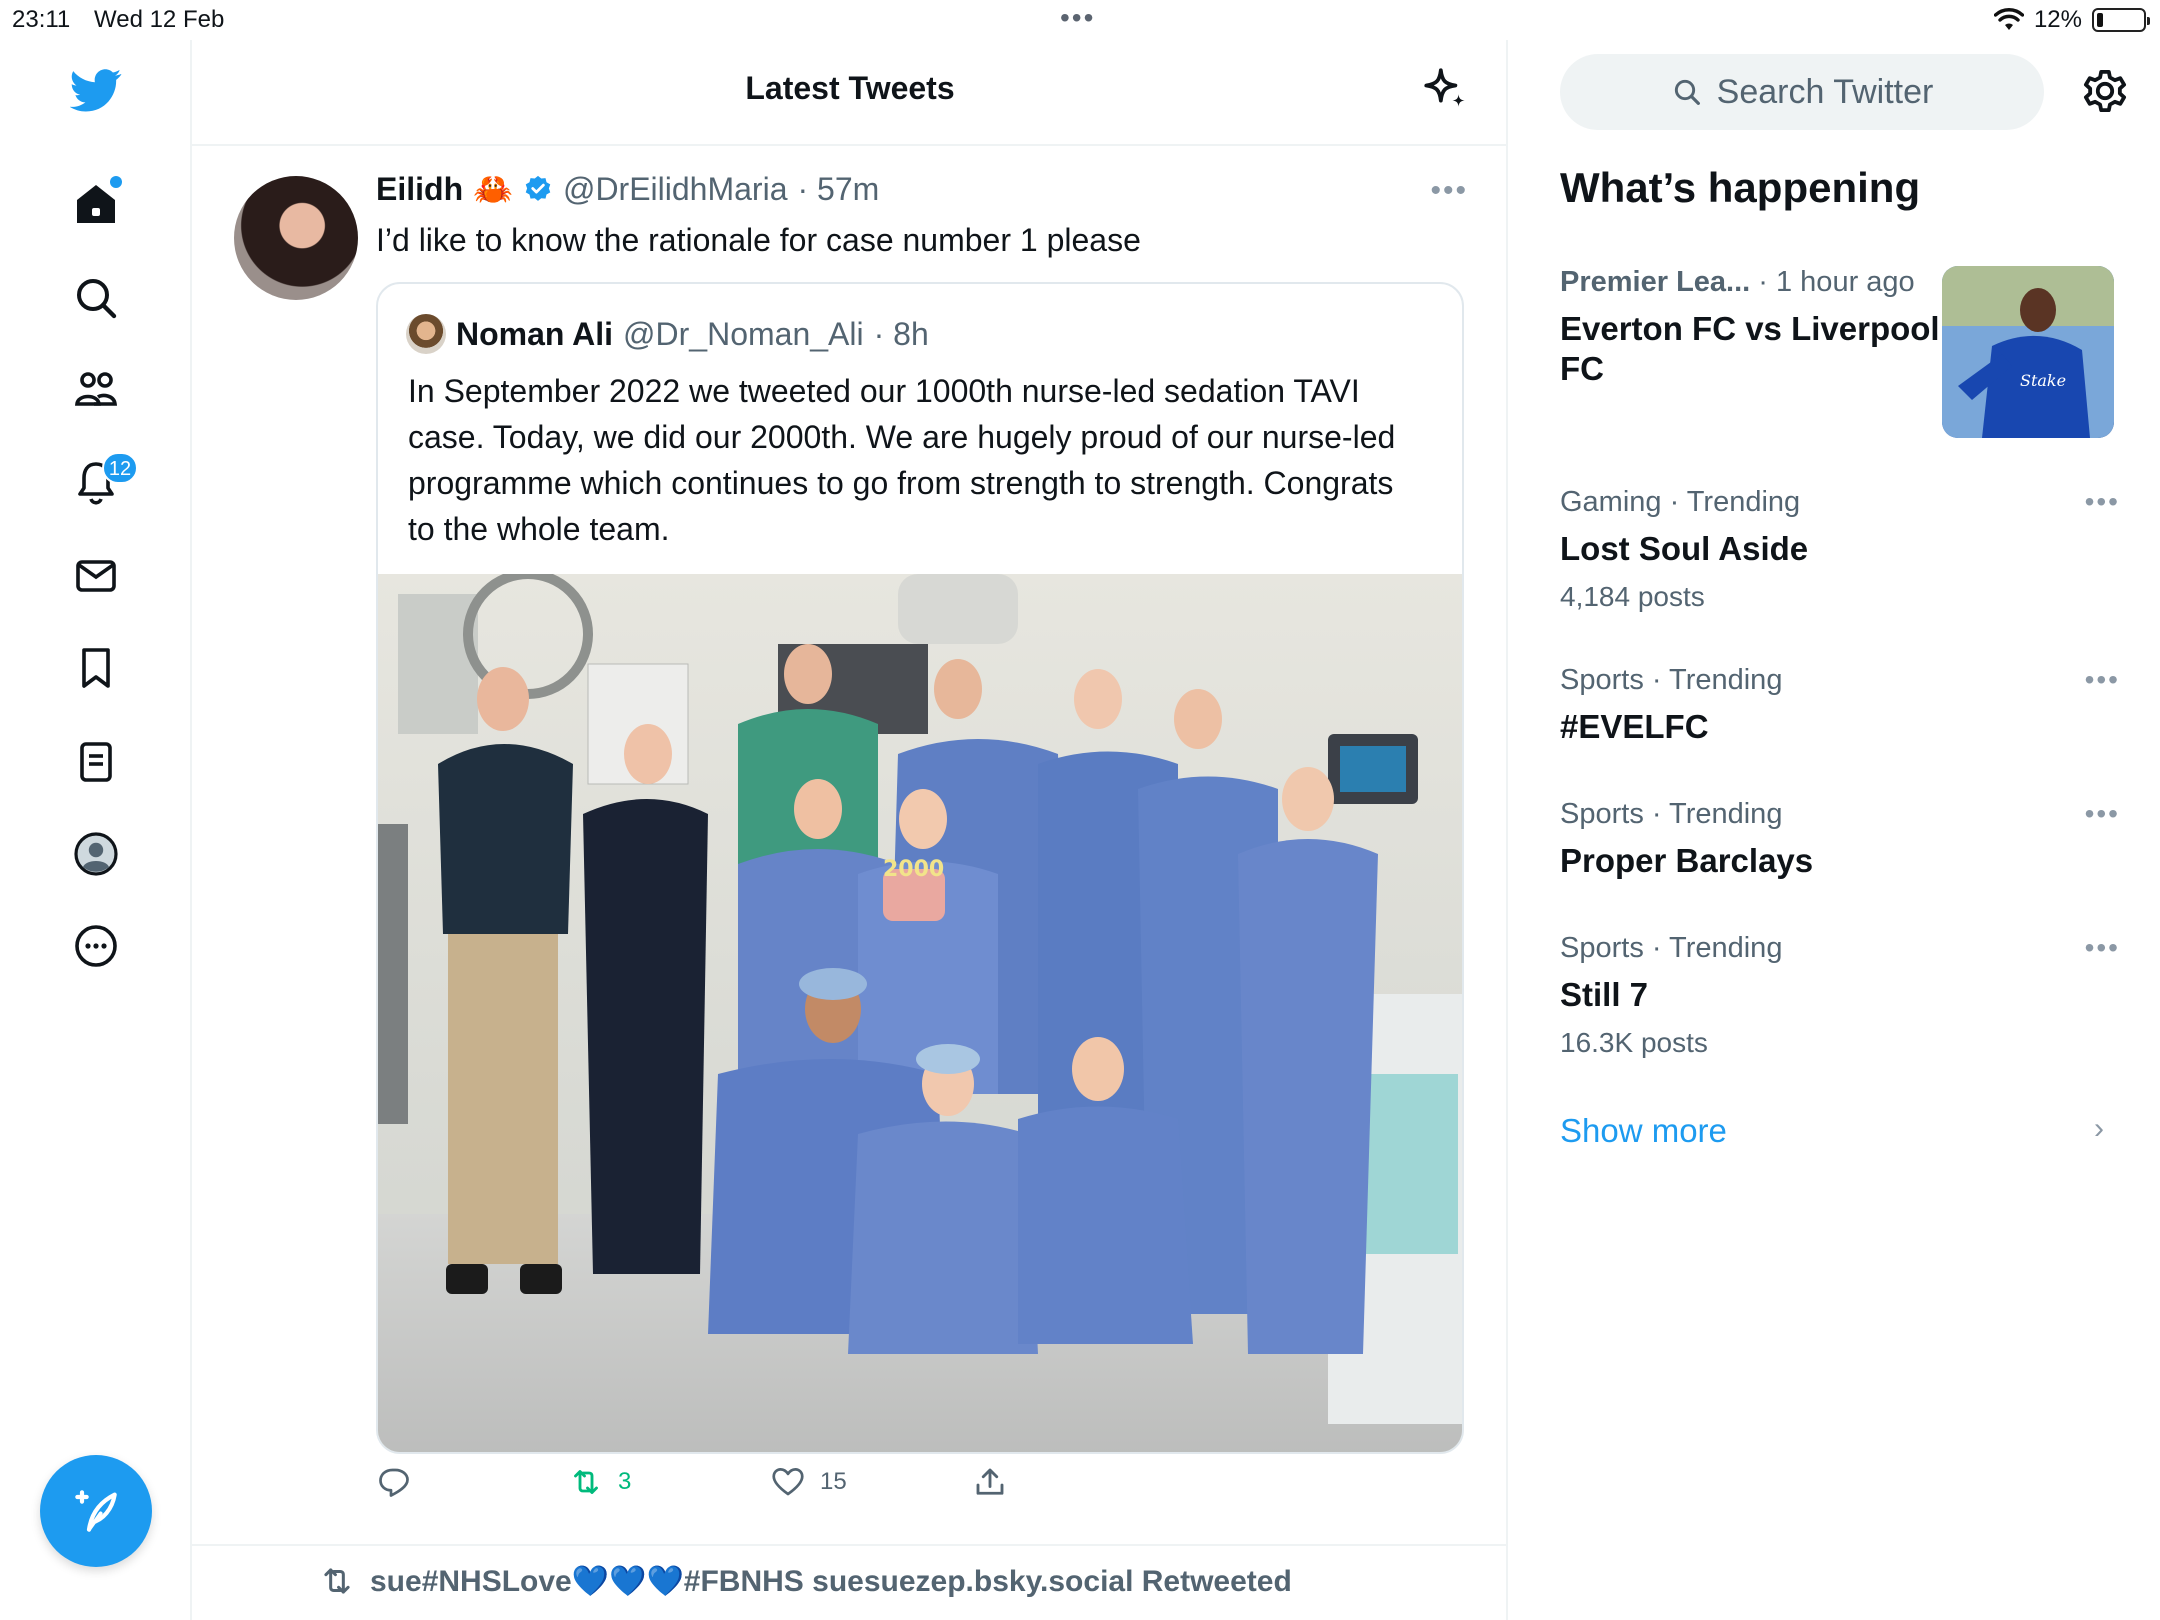 The width and height of the screenshot is (2160, 1620). I want to click on nav-lists, so click(96, 762).